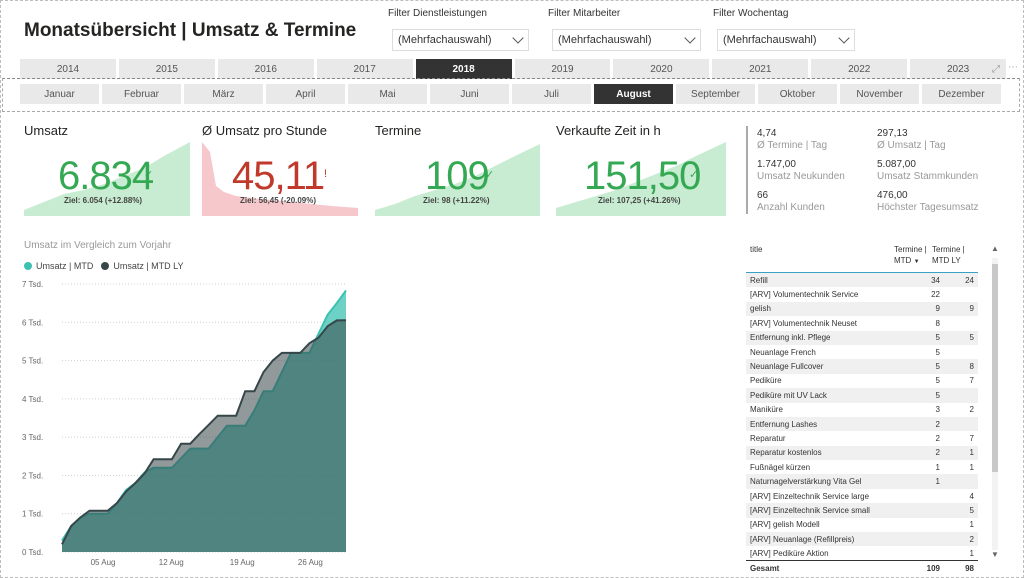  I want to click on filter-wochentag-dropdown: (Mehrfachauswahl), so click(786, 40).